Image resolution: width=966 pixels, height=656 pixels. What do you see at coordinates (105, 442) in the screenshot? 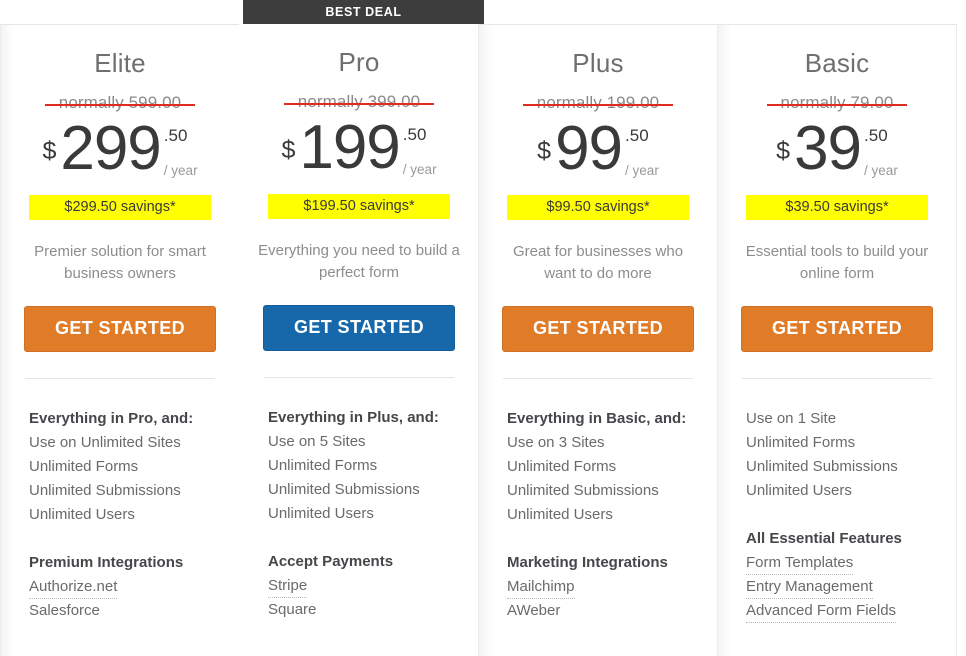
I see `feature-item: Use on Unlimited Sites` at bounding box center [105, 442].